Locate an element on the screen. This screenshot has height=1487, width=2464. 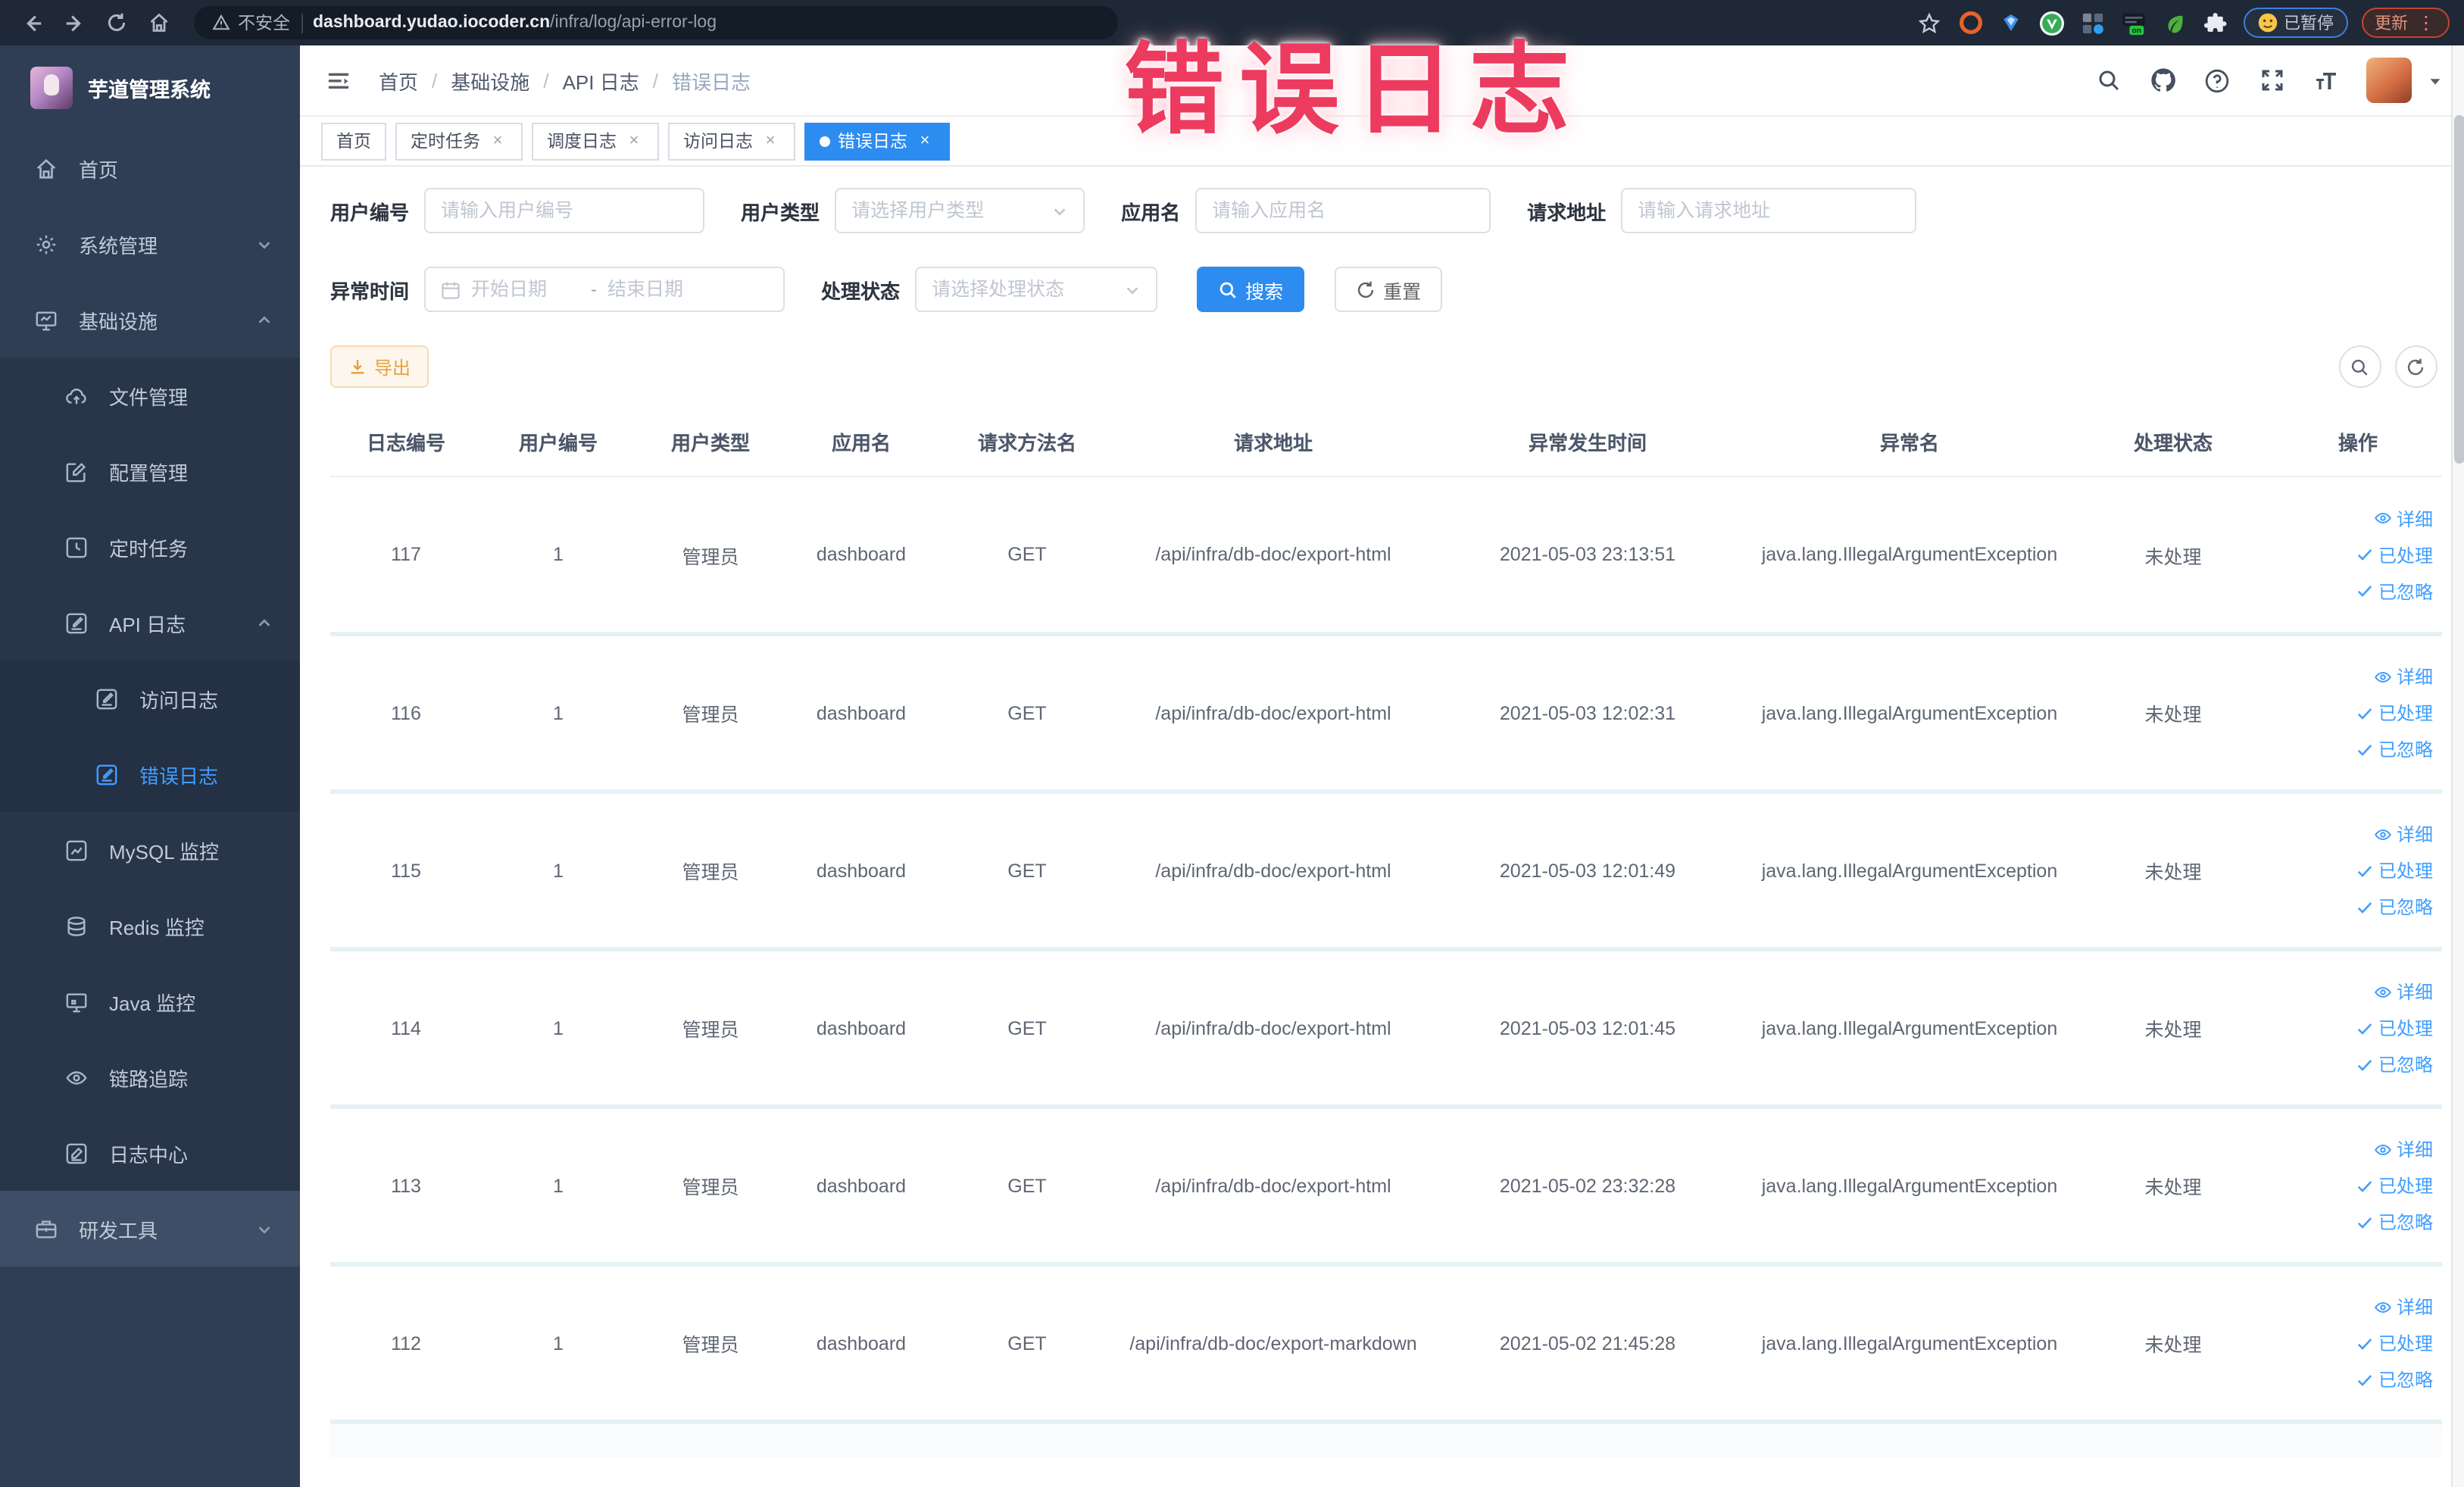
cell-app-name: dashboard is located at coordinates (861, 556).